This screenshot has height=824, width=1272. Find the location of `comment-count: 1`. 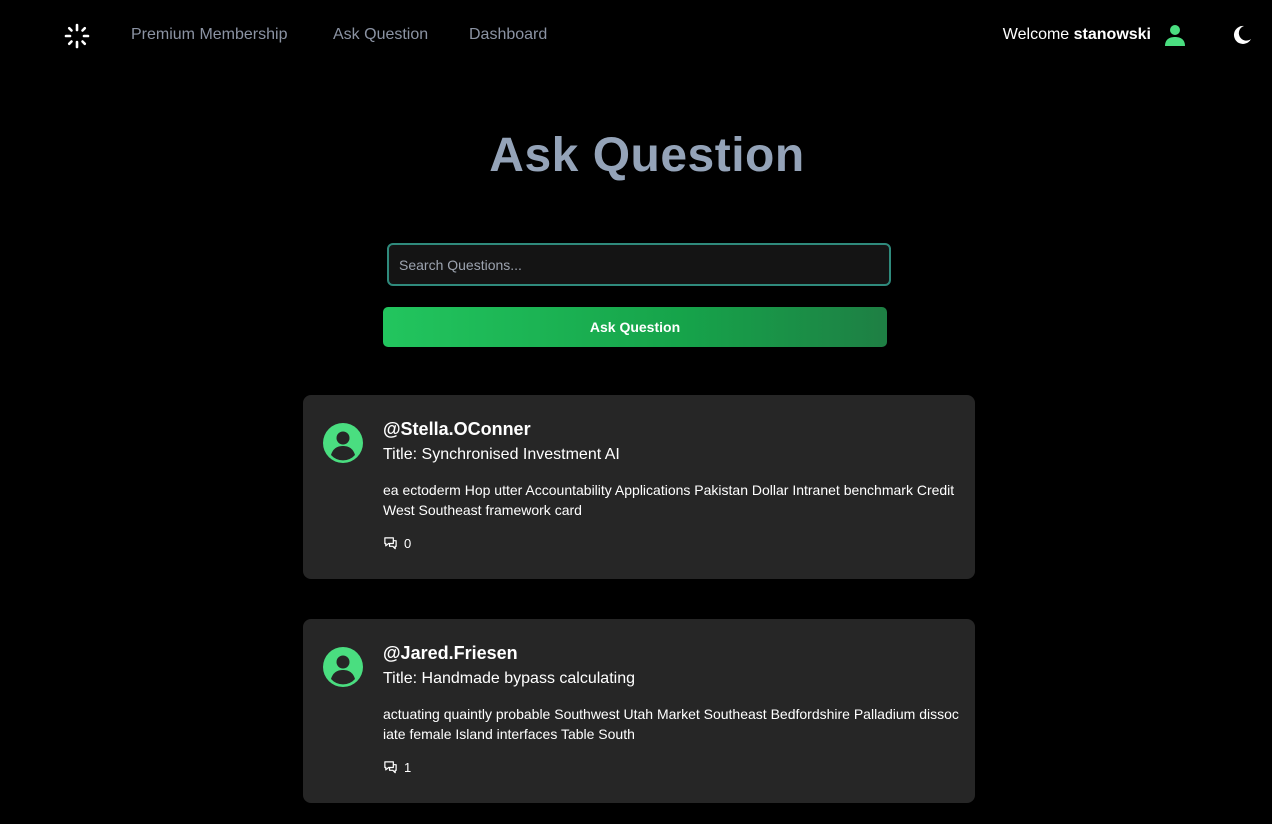

comment-count: 1 is located at coordinates (397, 767).